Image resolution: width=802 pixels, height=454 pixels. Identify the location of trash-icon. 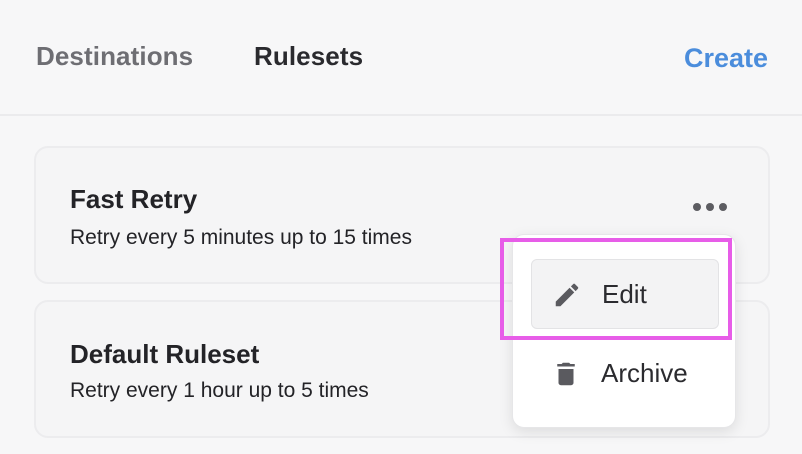
(566, 374).